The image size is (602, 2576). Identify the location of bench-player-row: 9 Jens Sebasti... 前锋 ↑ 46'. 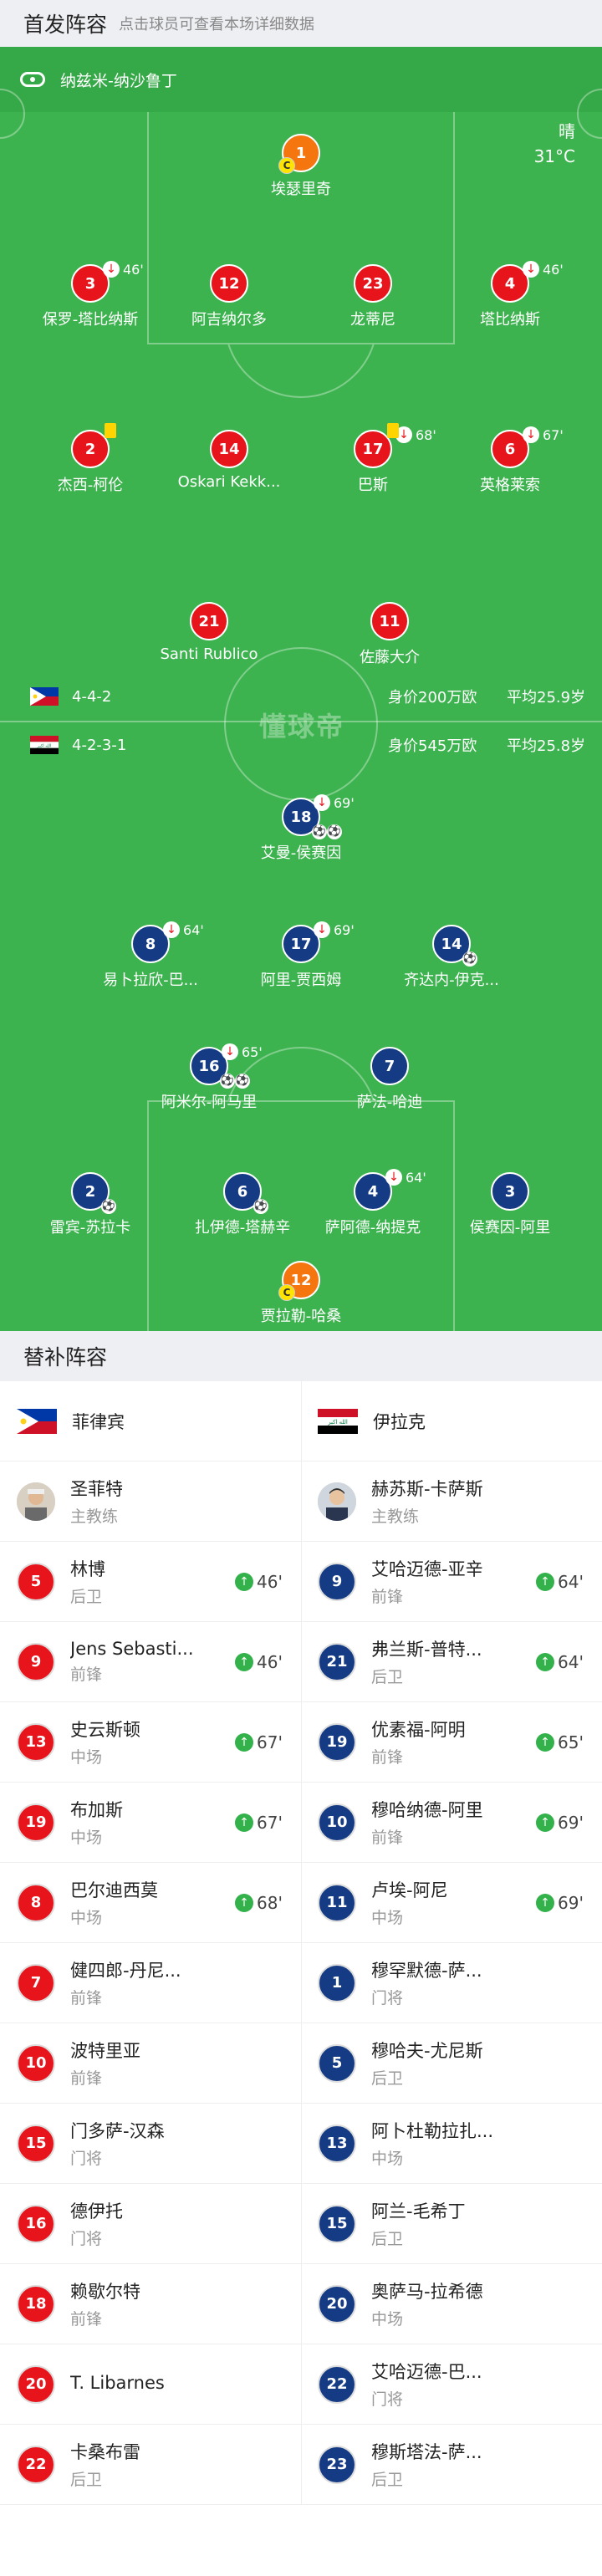
(150, 1662).